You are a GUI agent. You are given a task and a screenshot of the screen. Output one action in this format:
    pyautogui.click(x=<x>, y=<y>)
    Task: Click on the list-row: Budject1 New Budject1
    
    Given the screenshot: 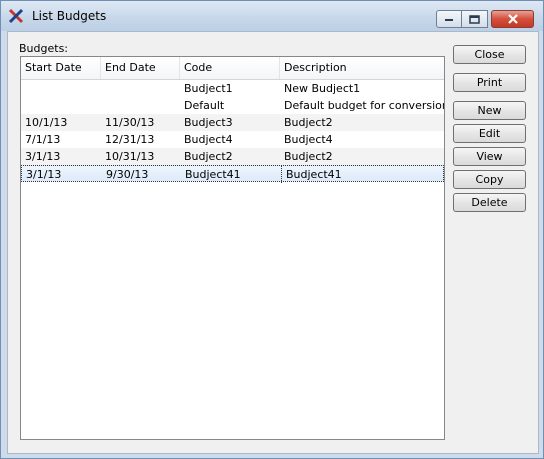 What is the action you would take?
    pyautogui.click(x=232, y=88)
    